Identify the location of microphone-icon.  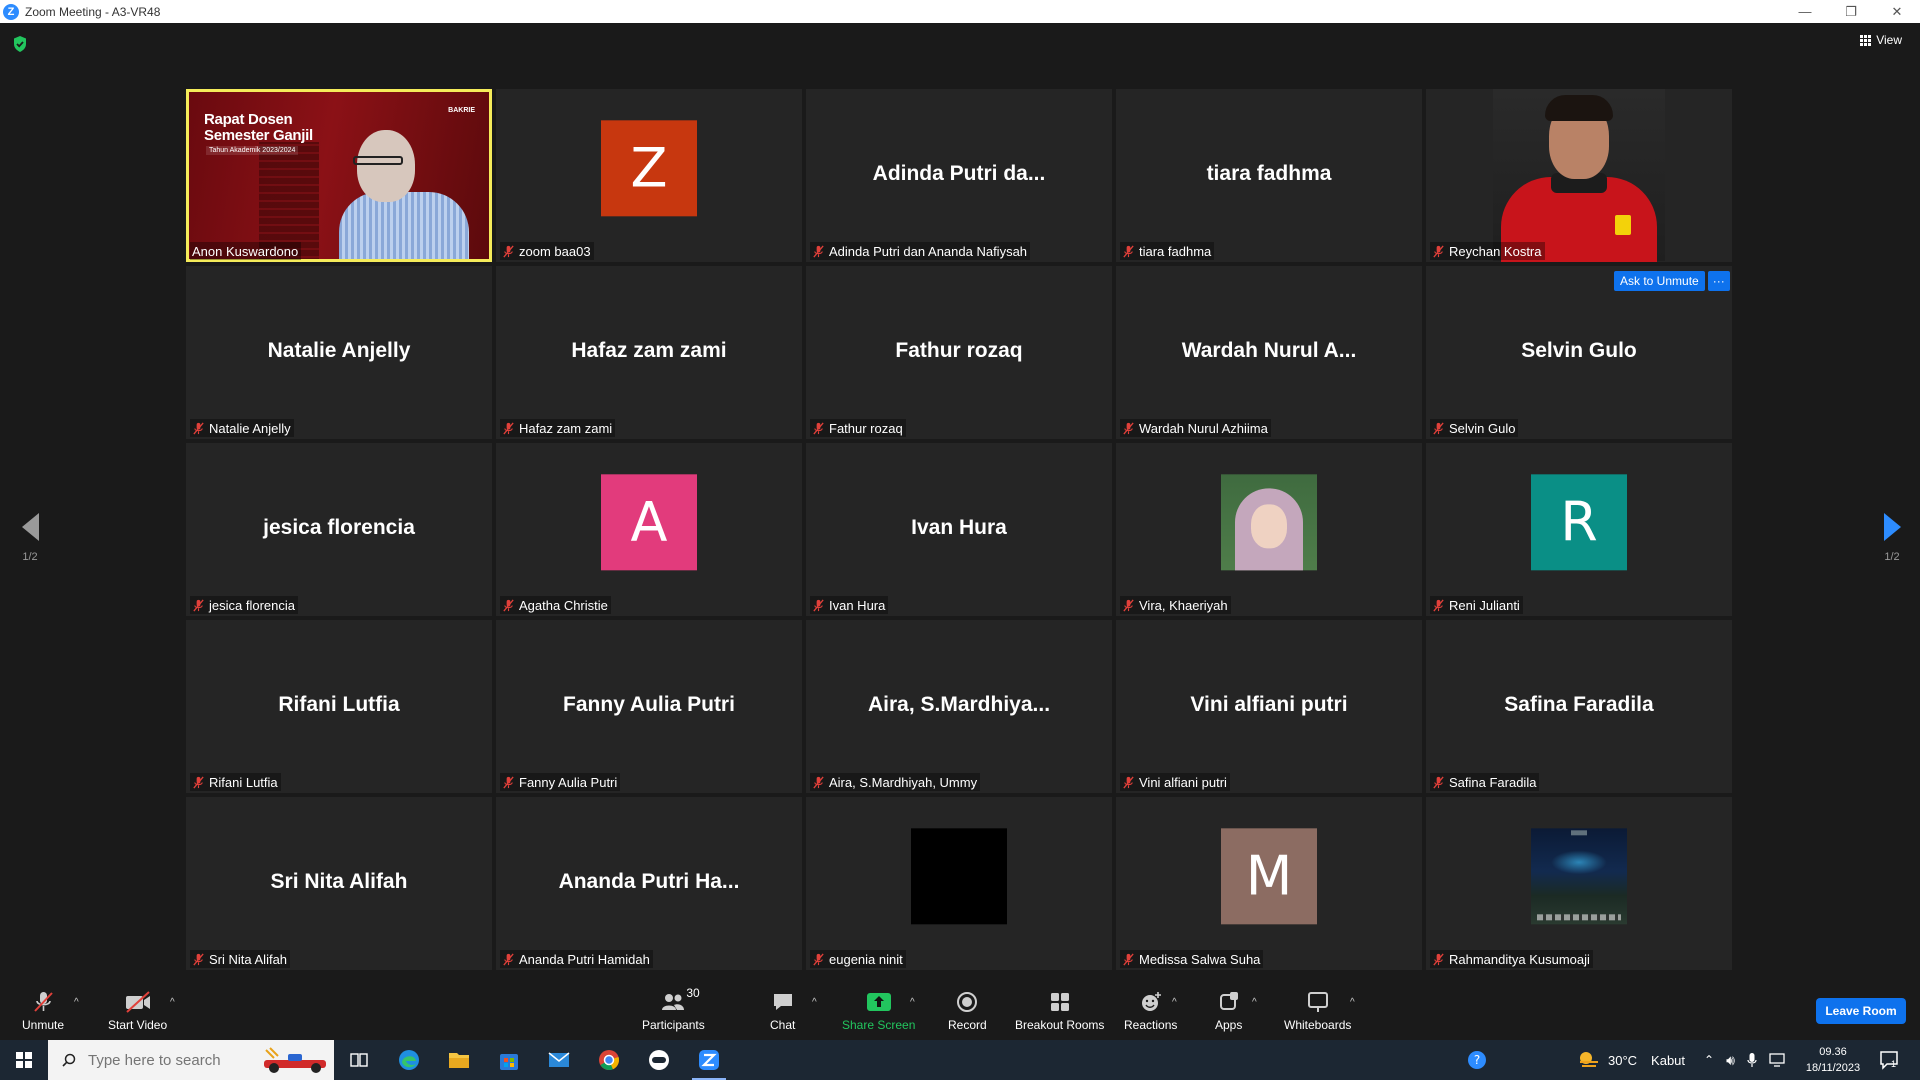
(1752, 1060).